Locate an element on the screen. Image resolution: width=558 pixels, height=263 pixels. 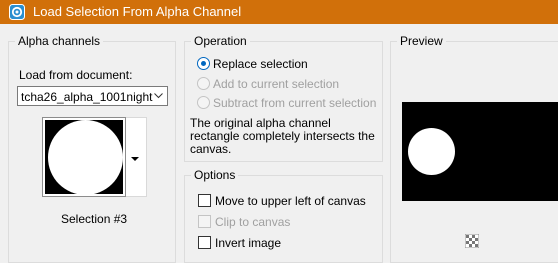
subtract-selection-radio is located at coordinates (203, 102).